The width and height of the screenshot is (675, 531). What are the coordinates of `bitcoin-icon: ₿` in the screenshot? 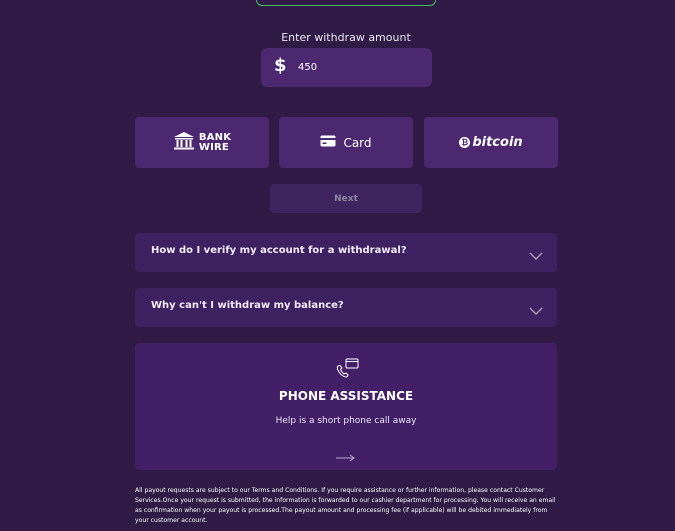 It's located at (465, 142).